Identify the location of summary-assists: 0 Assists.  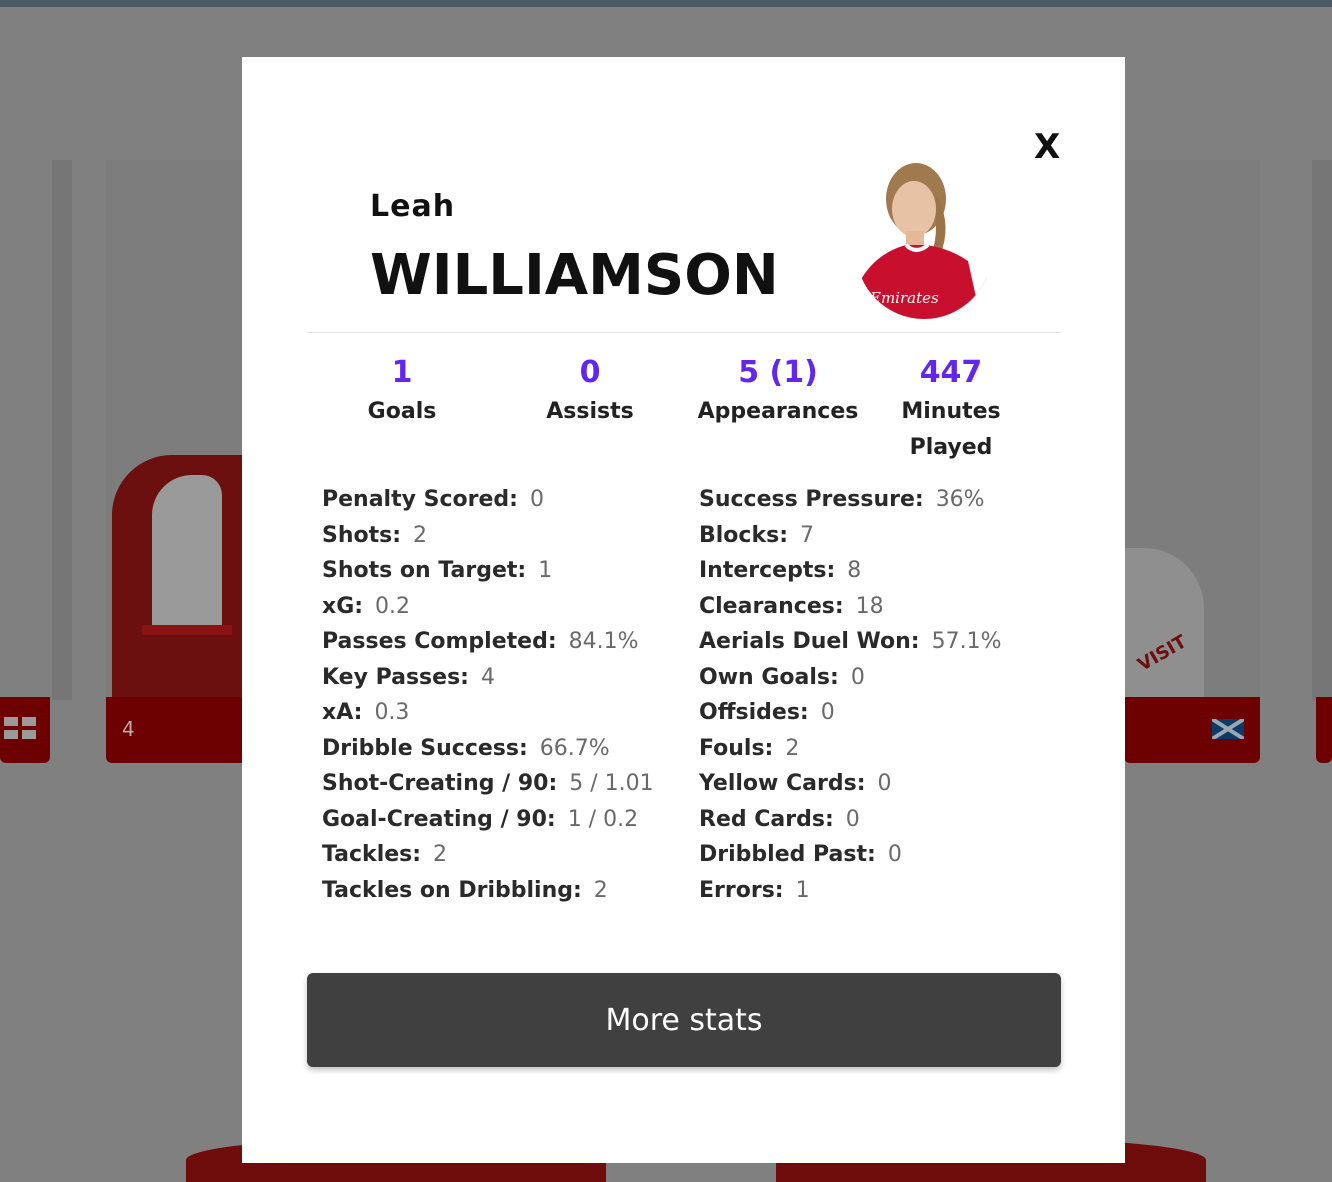
(590, 391).